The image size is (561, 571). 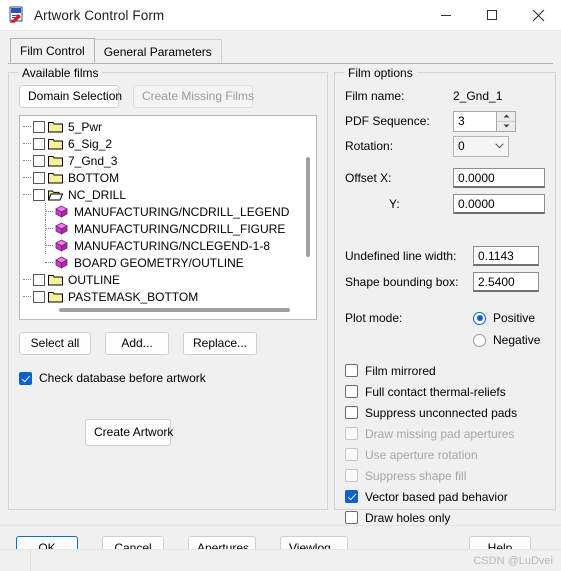 What do you see at coordinates (461, 146) in the screenshot?
I see `rotation-value: 0` at bounding box center [461, 146].